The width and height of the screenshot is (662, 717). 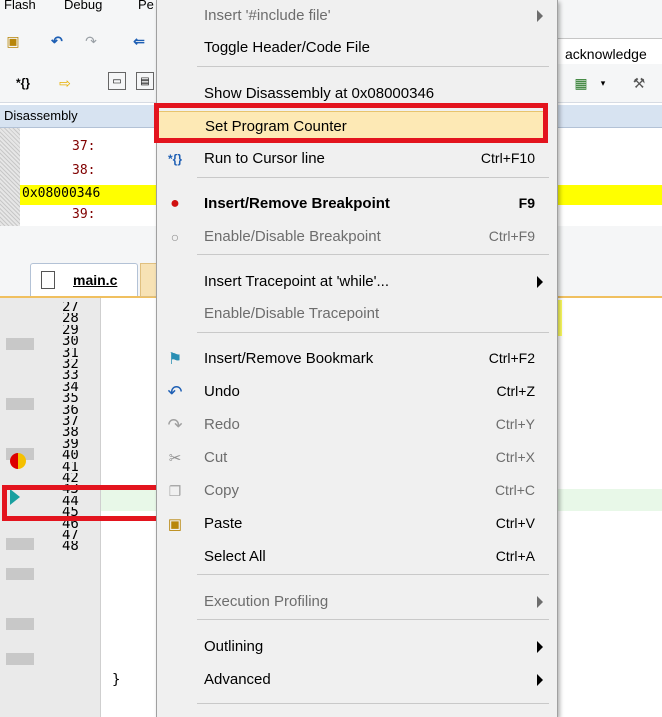 What do you see at coordinates (70, 422) in the screenshot?
I see `line-number: 37` at bounding box center [70, 422].